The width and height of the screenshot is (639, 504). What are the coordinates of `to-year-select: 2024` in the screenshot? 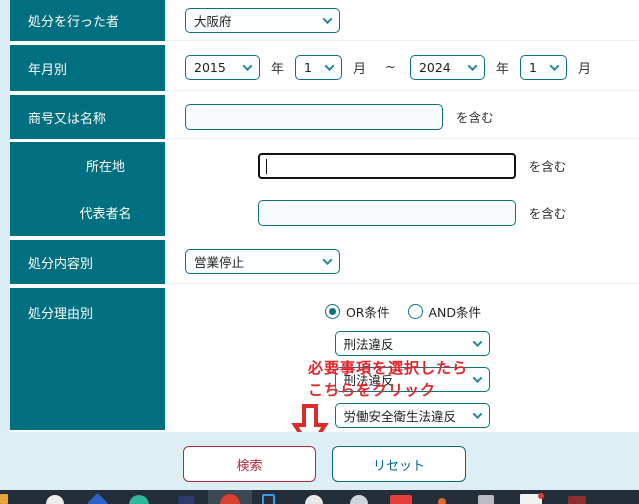 It's located at (447, 67).